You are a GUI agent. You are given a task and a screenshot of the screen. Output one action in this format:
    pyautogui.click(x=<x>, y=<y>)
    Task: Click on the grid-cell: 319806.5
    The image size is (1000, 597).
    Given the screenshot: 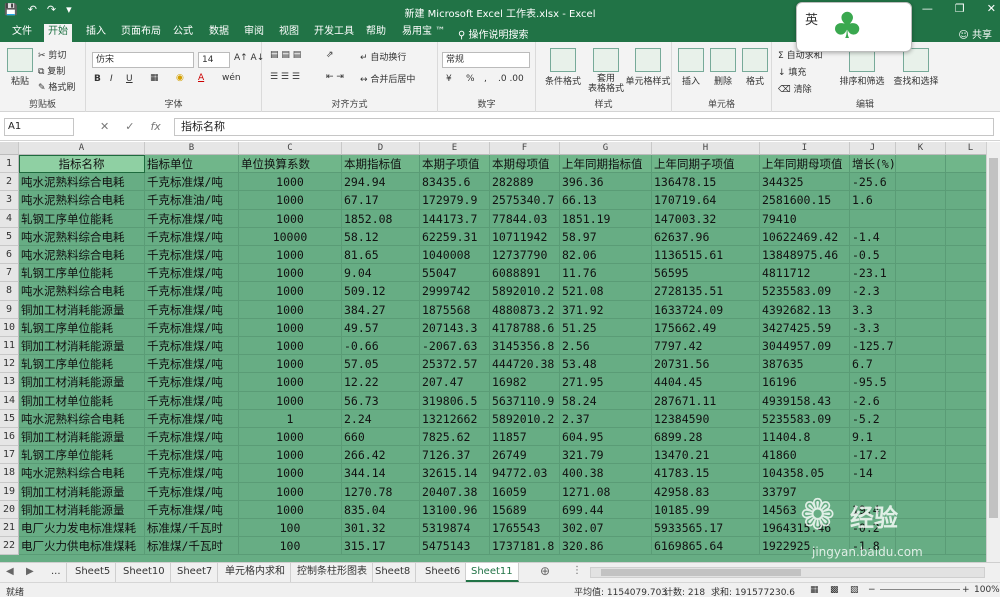 What is the action you would take?
    pyautogui.click(x=455, y=400)
    